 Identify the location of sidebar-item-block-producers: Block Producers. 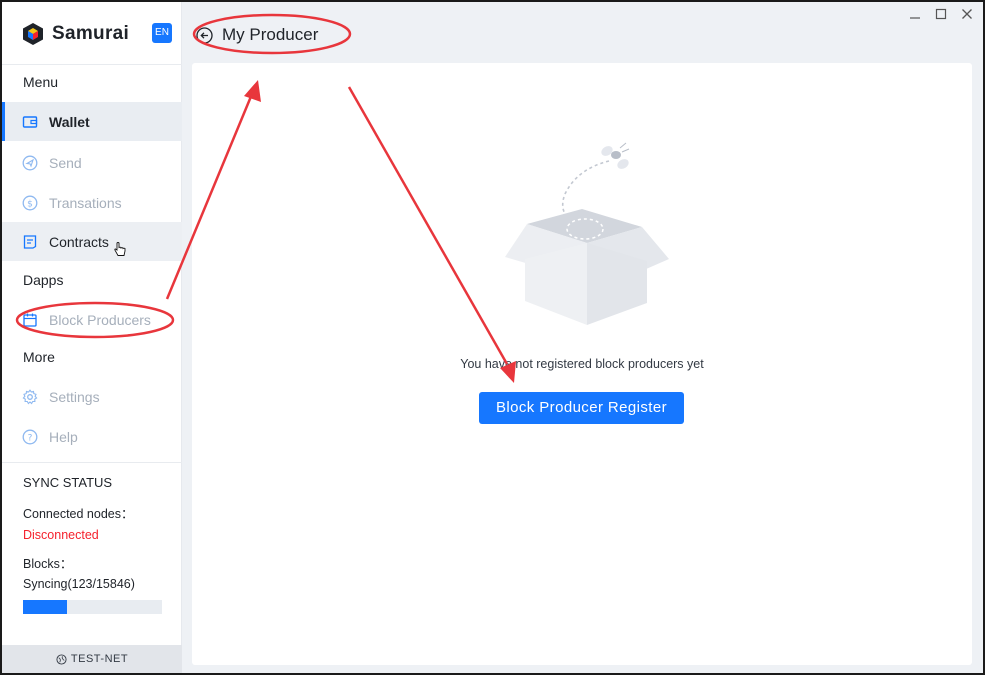
(92, 319).